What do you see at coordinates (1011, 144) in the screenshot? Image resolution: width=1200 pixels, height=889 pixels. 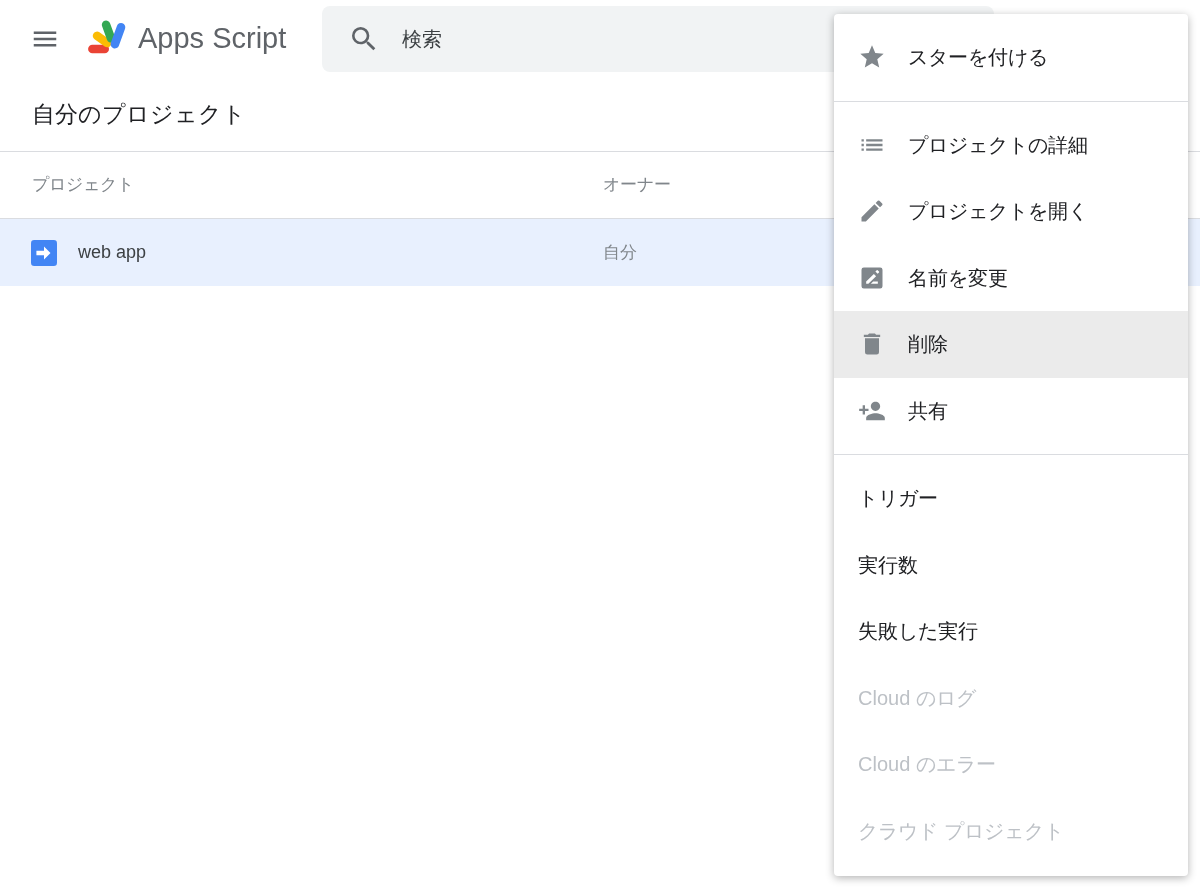 I see `menu-item: プロジェクトの詳細` at bounding box center [1011, 144].